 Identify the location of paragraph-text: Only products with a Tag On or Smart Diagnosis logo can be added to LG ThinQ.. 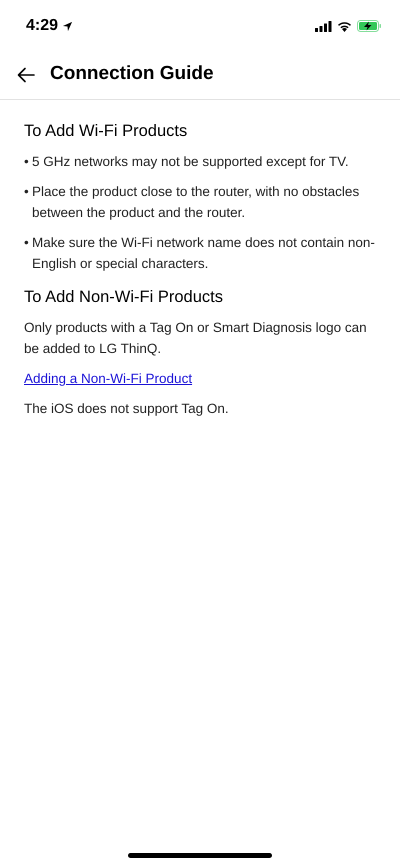
(196, 338).